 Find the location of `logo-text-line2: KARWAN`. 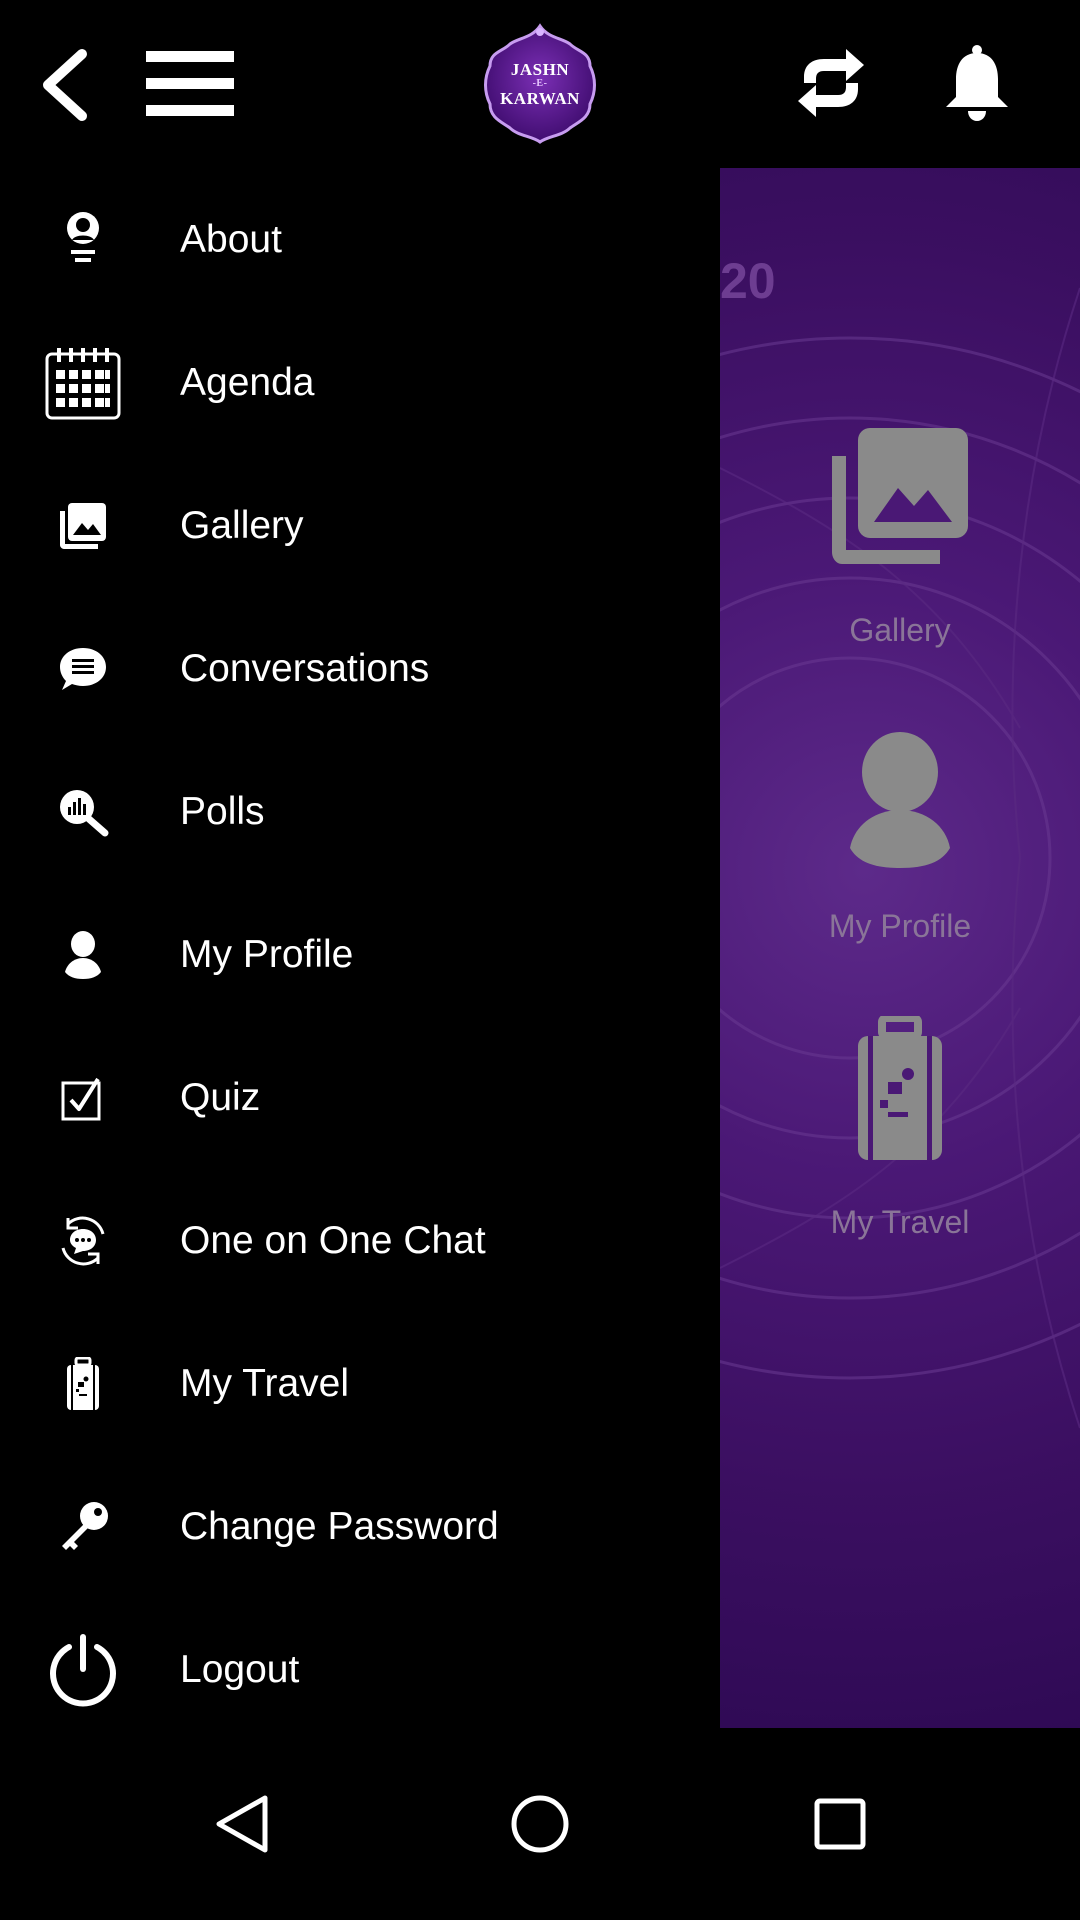

logo-text-line2: KARWAN is located at coordinates (540, 98).